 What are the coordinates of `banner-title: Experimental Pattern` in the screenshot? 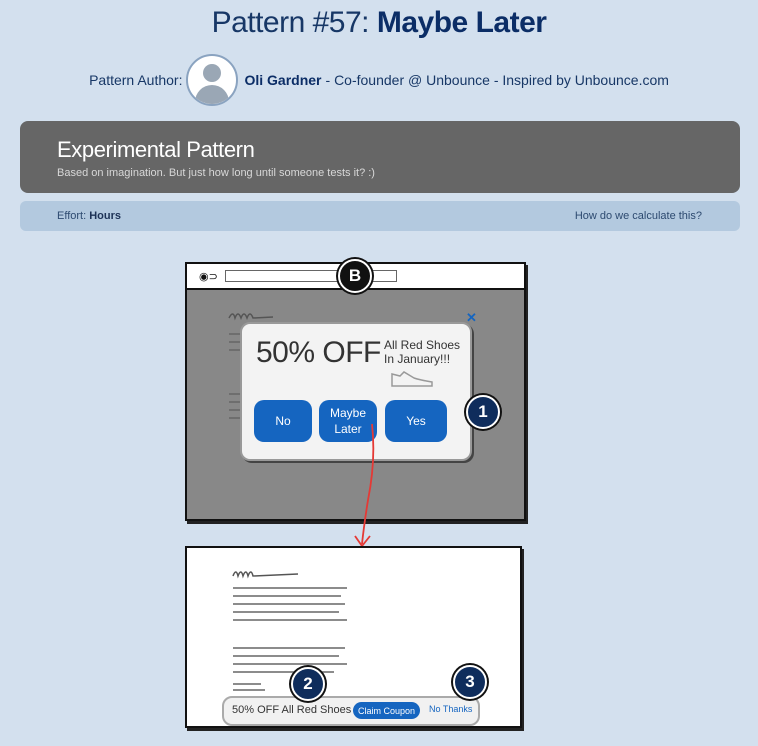 It's located at (156, 149).